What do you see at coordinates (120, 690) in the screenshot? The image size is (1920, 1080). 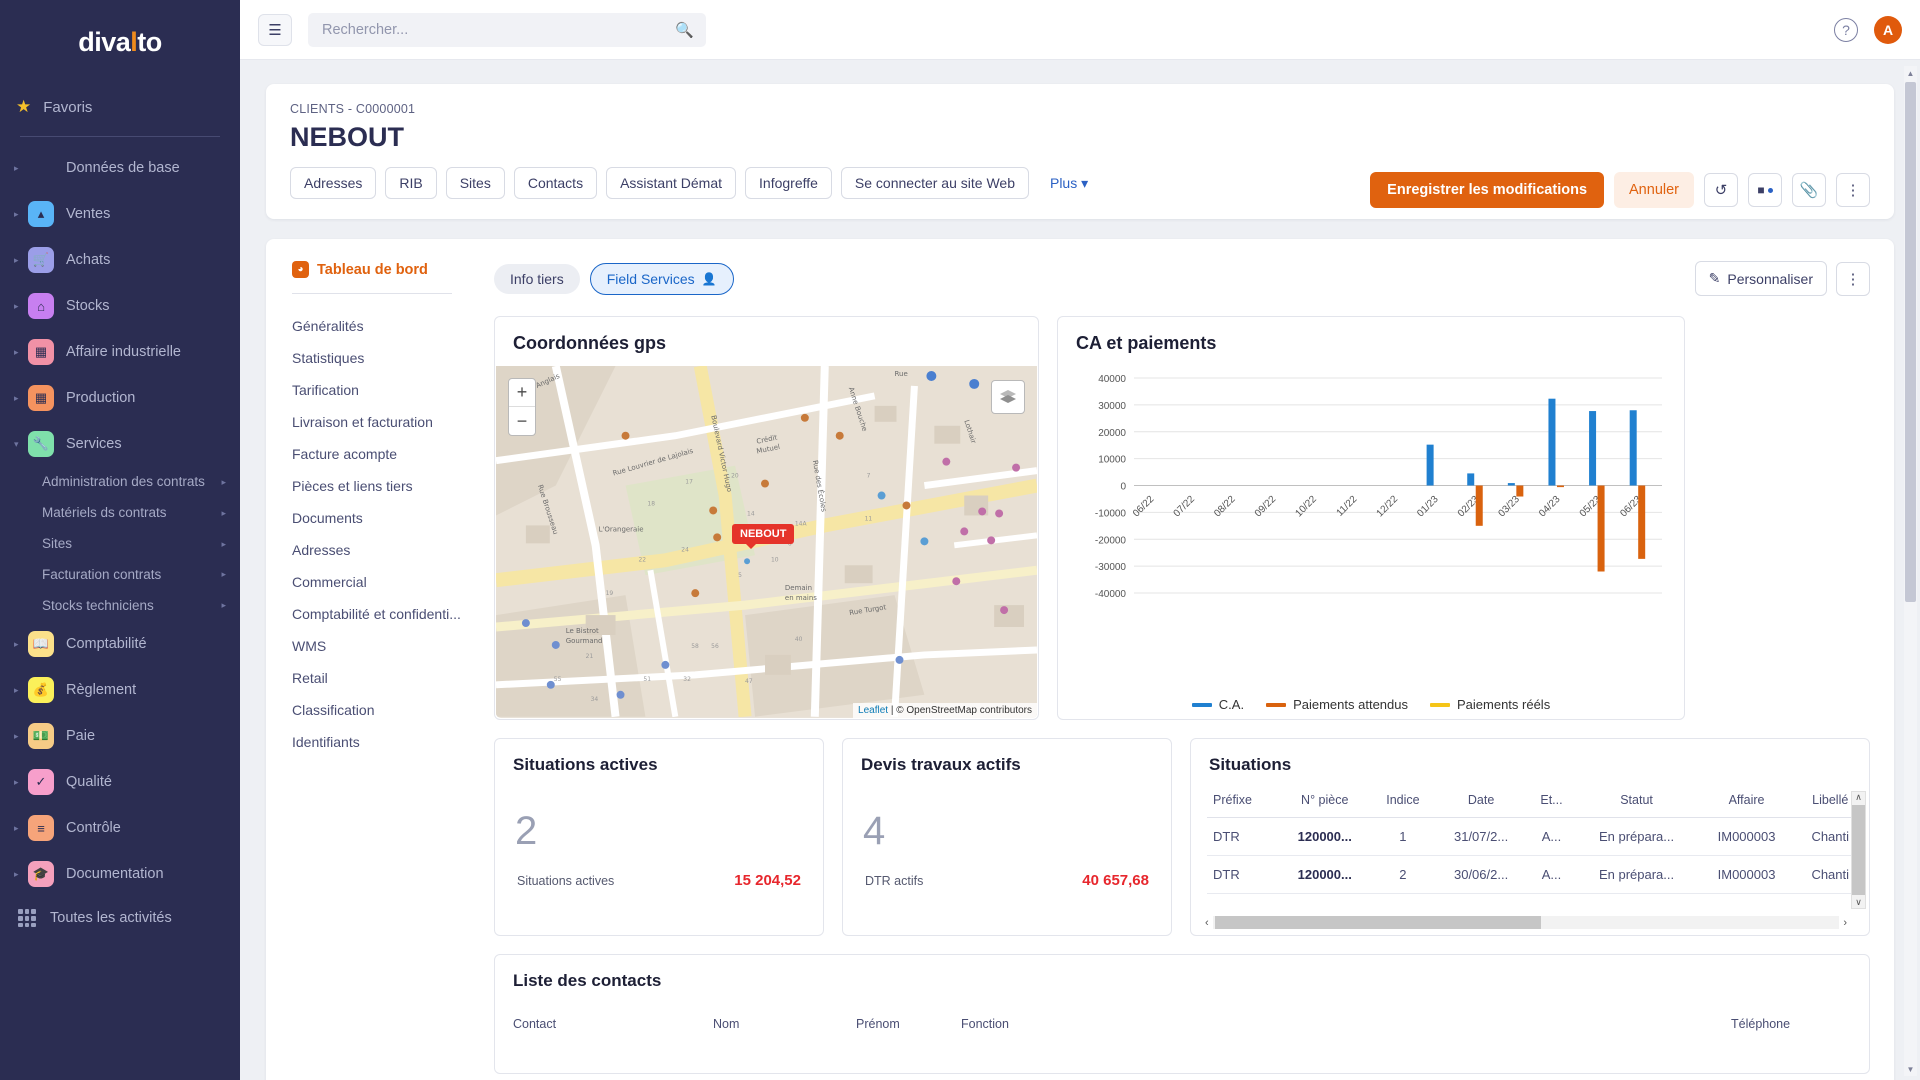 I see `sidebar-item-reglement: ▸ 💰 Règlement` at bounding box center [120, 690].